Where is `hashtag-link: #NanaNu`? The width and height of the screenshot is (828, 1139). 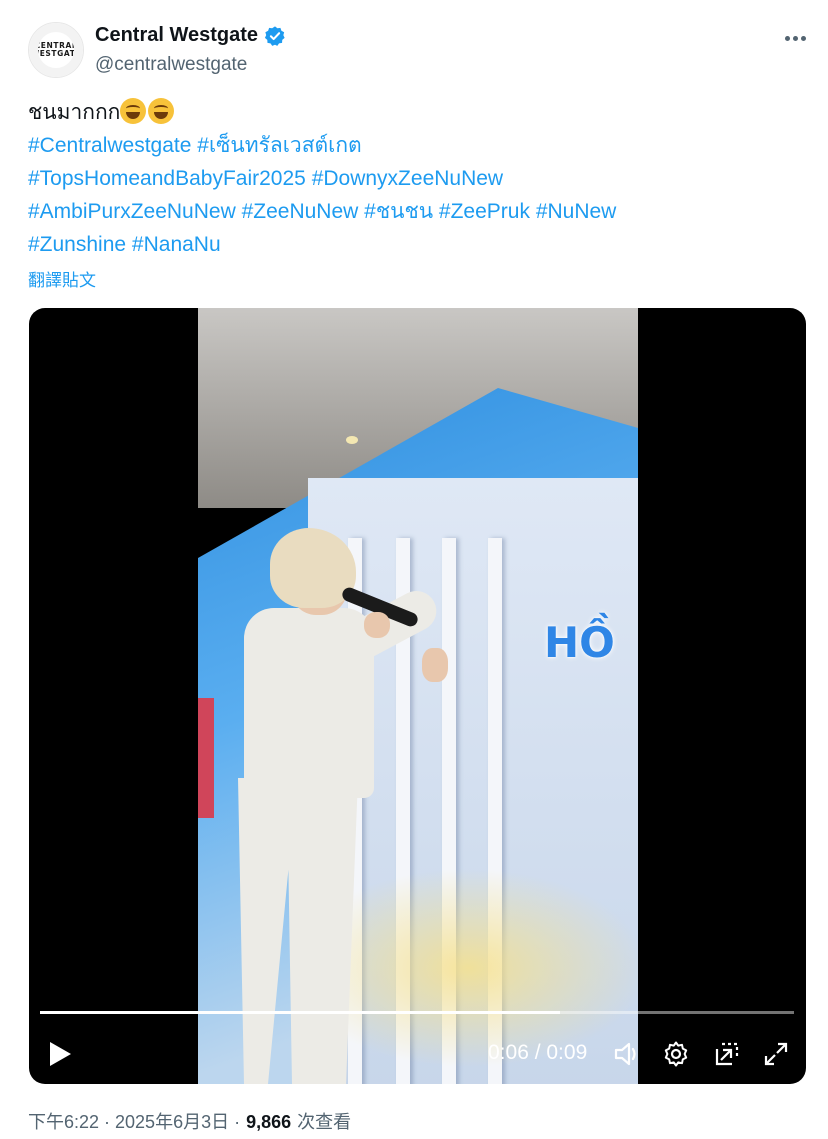
hashtag-link: #NanaNu is located at coordinates (176, 244).